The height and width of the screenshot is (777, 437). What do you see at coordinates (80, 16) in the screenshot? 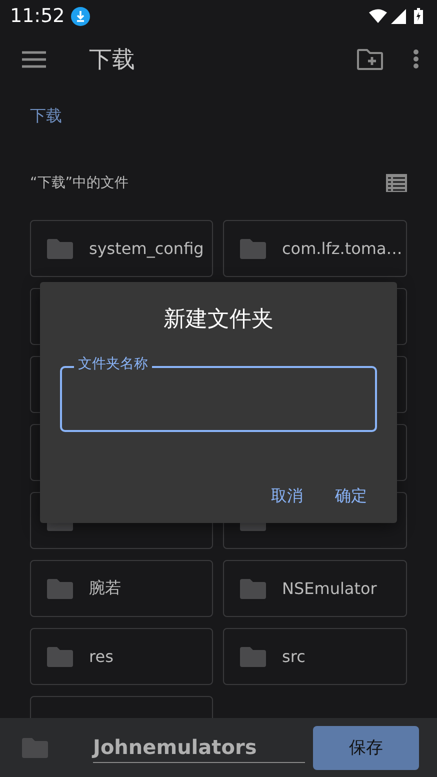
I see `download-icon` at bounding box center [80, 16].